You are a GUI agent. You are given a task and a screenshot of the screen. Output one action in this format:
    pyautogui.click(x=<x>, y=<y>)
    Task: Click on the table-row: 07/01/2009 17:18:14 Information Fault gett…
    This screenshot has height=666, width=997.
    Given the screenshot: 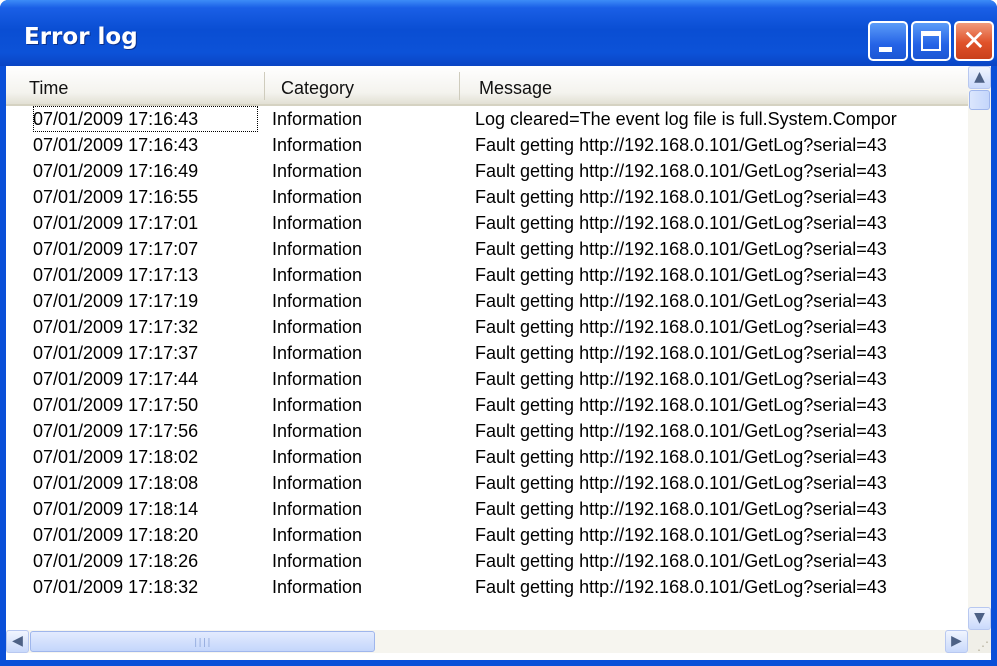 What is the action you would take?
    pyautogui.click(x=487, y=509)
    